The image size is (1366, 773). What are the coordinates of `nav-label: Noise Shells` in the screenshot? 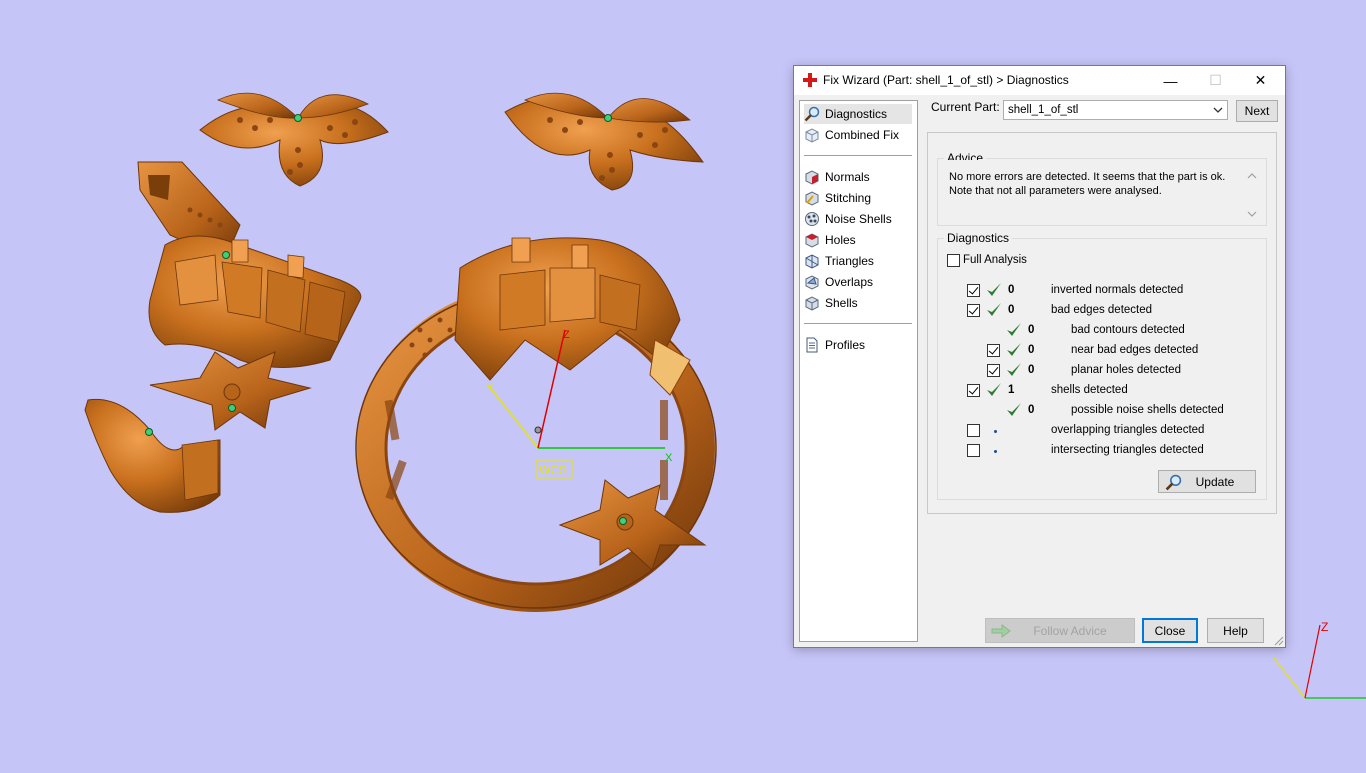 It's located at (858, 219).